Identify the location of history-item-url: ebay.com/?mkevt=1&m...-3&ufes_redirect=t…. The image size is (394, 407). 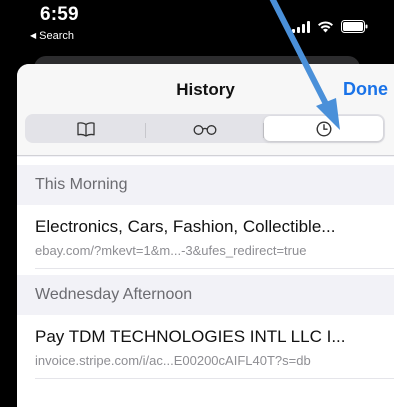
(171, 250).